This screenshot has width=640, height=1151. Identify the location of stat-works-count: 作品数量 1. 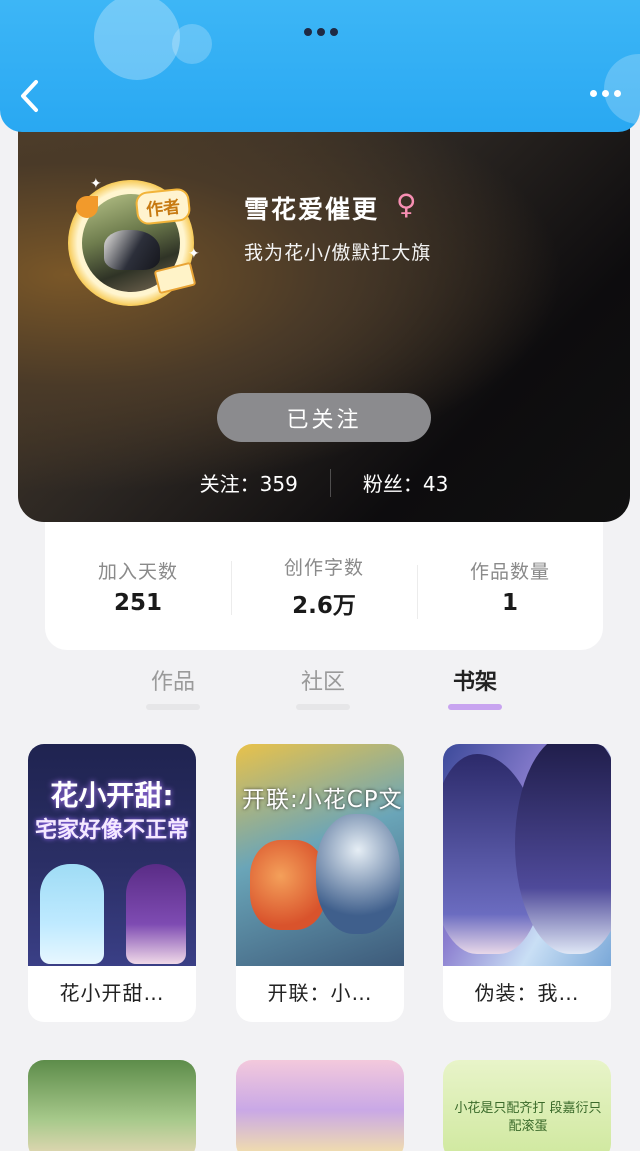
(510, 588).